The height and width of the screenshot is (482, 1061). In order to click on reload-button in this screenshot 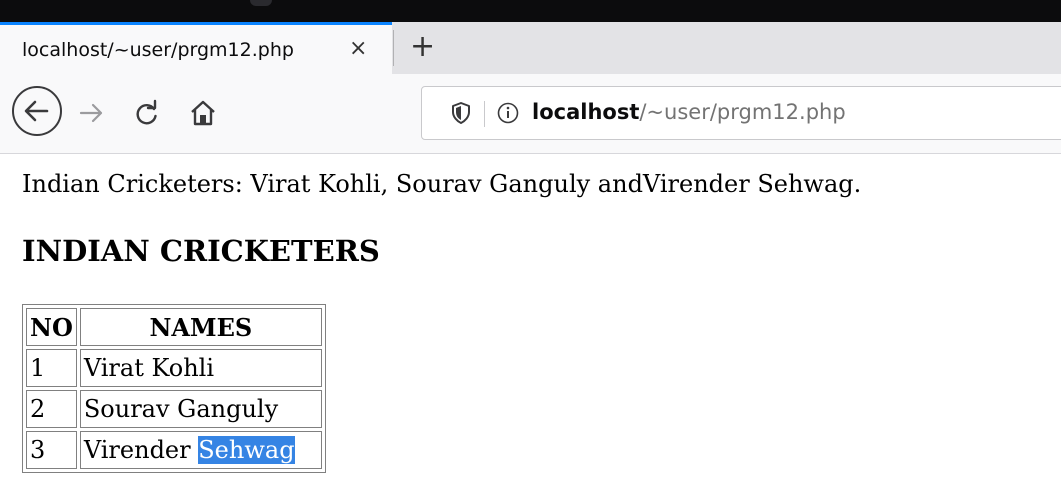, I will do `click(147, 114)`.